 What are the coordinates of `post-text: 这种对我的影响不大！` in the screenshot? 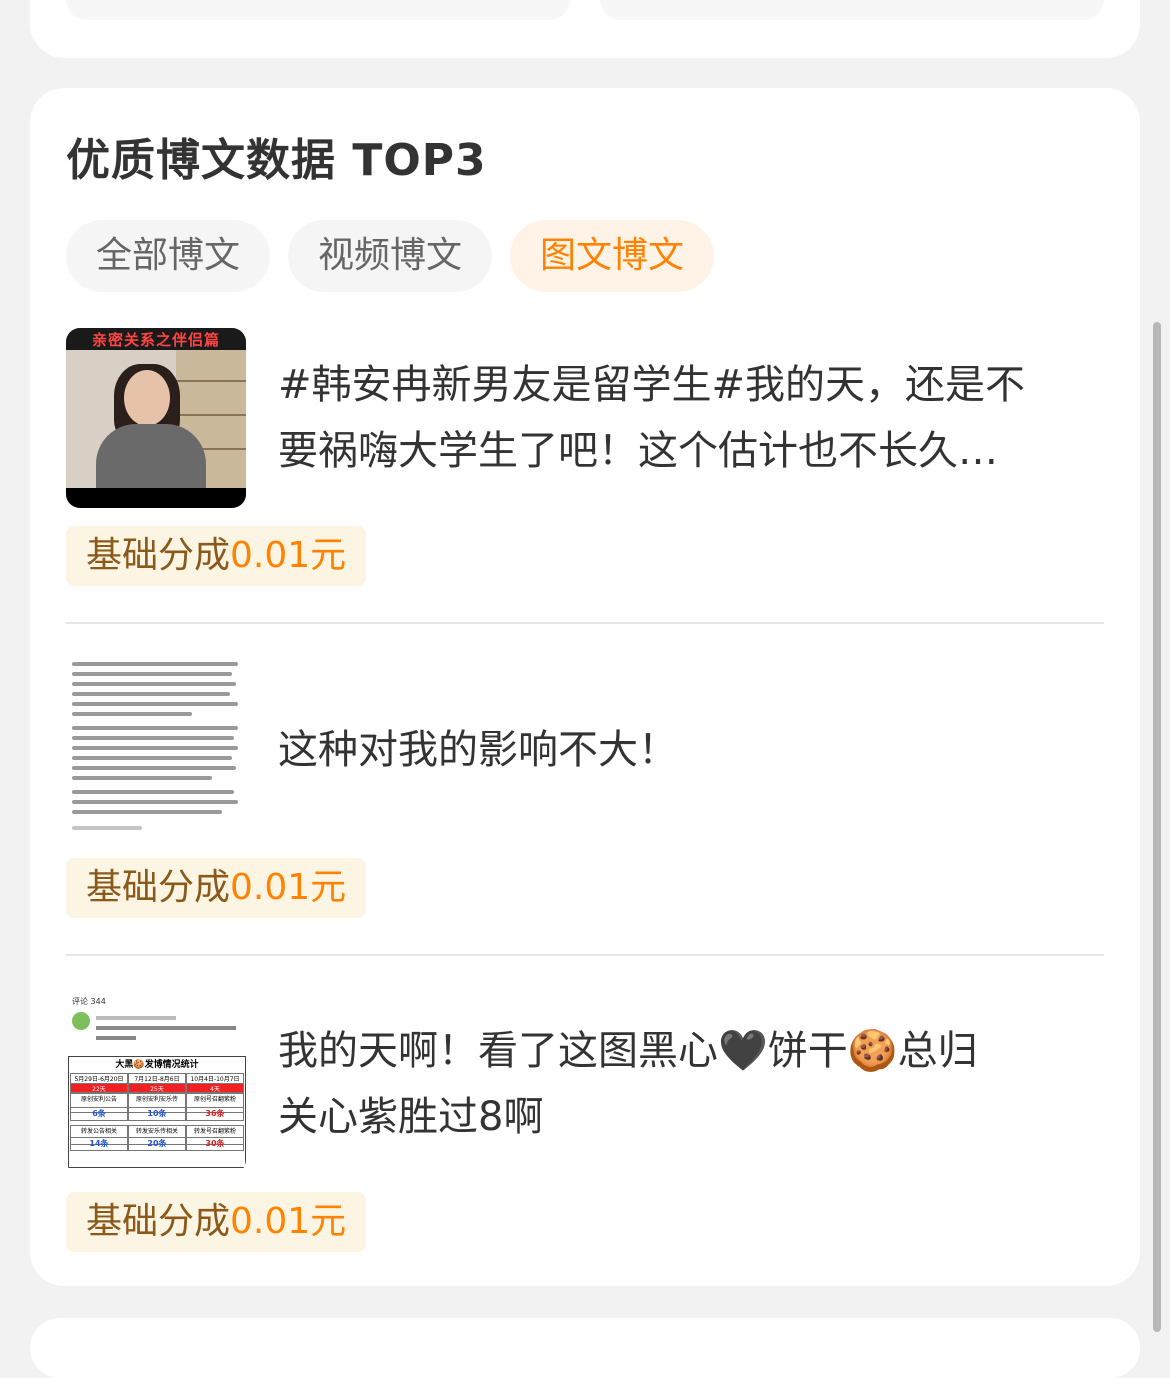 It's located at (691, 750).